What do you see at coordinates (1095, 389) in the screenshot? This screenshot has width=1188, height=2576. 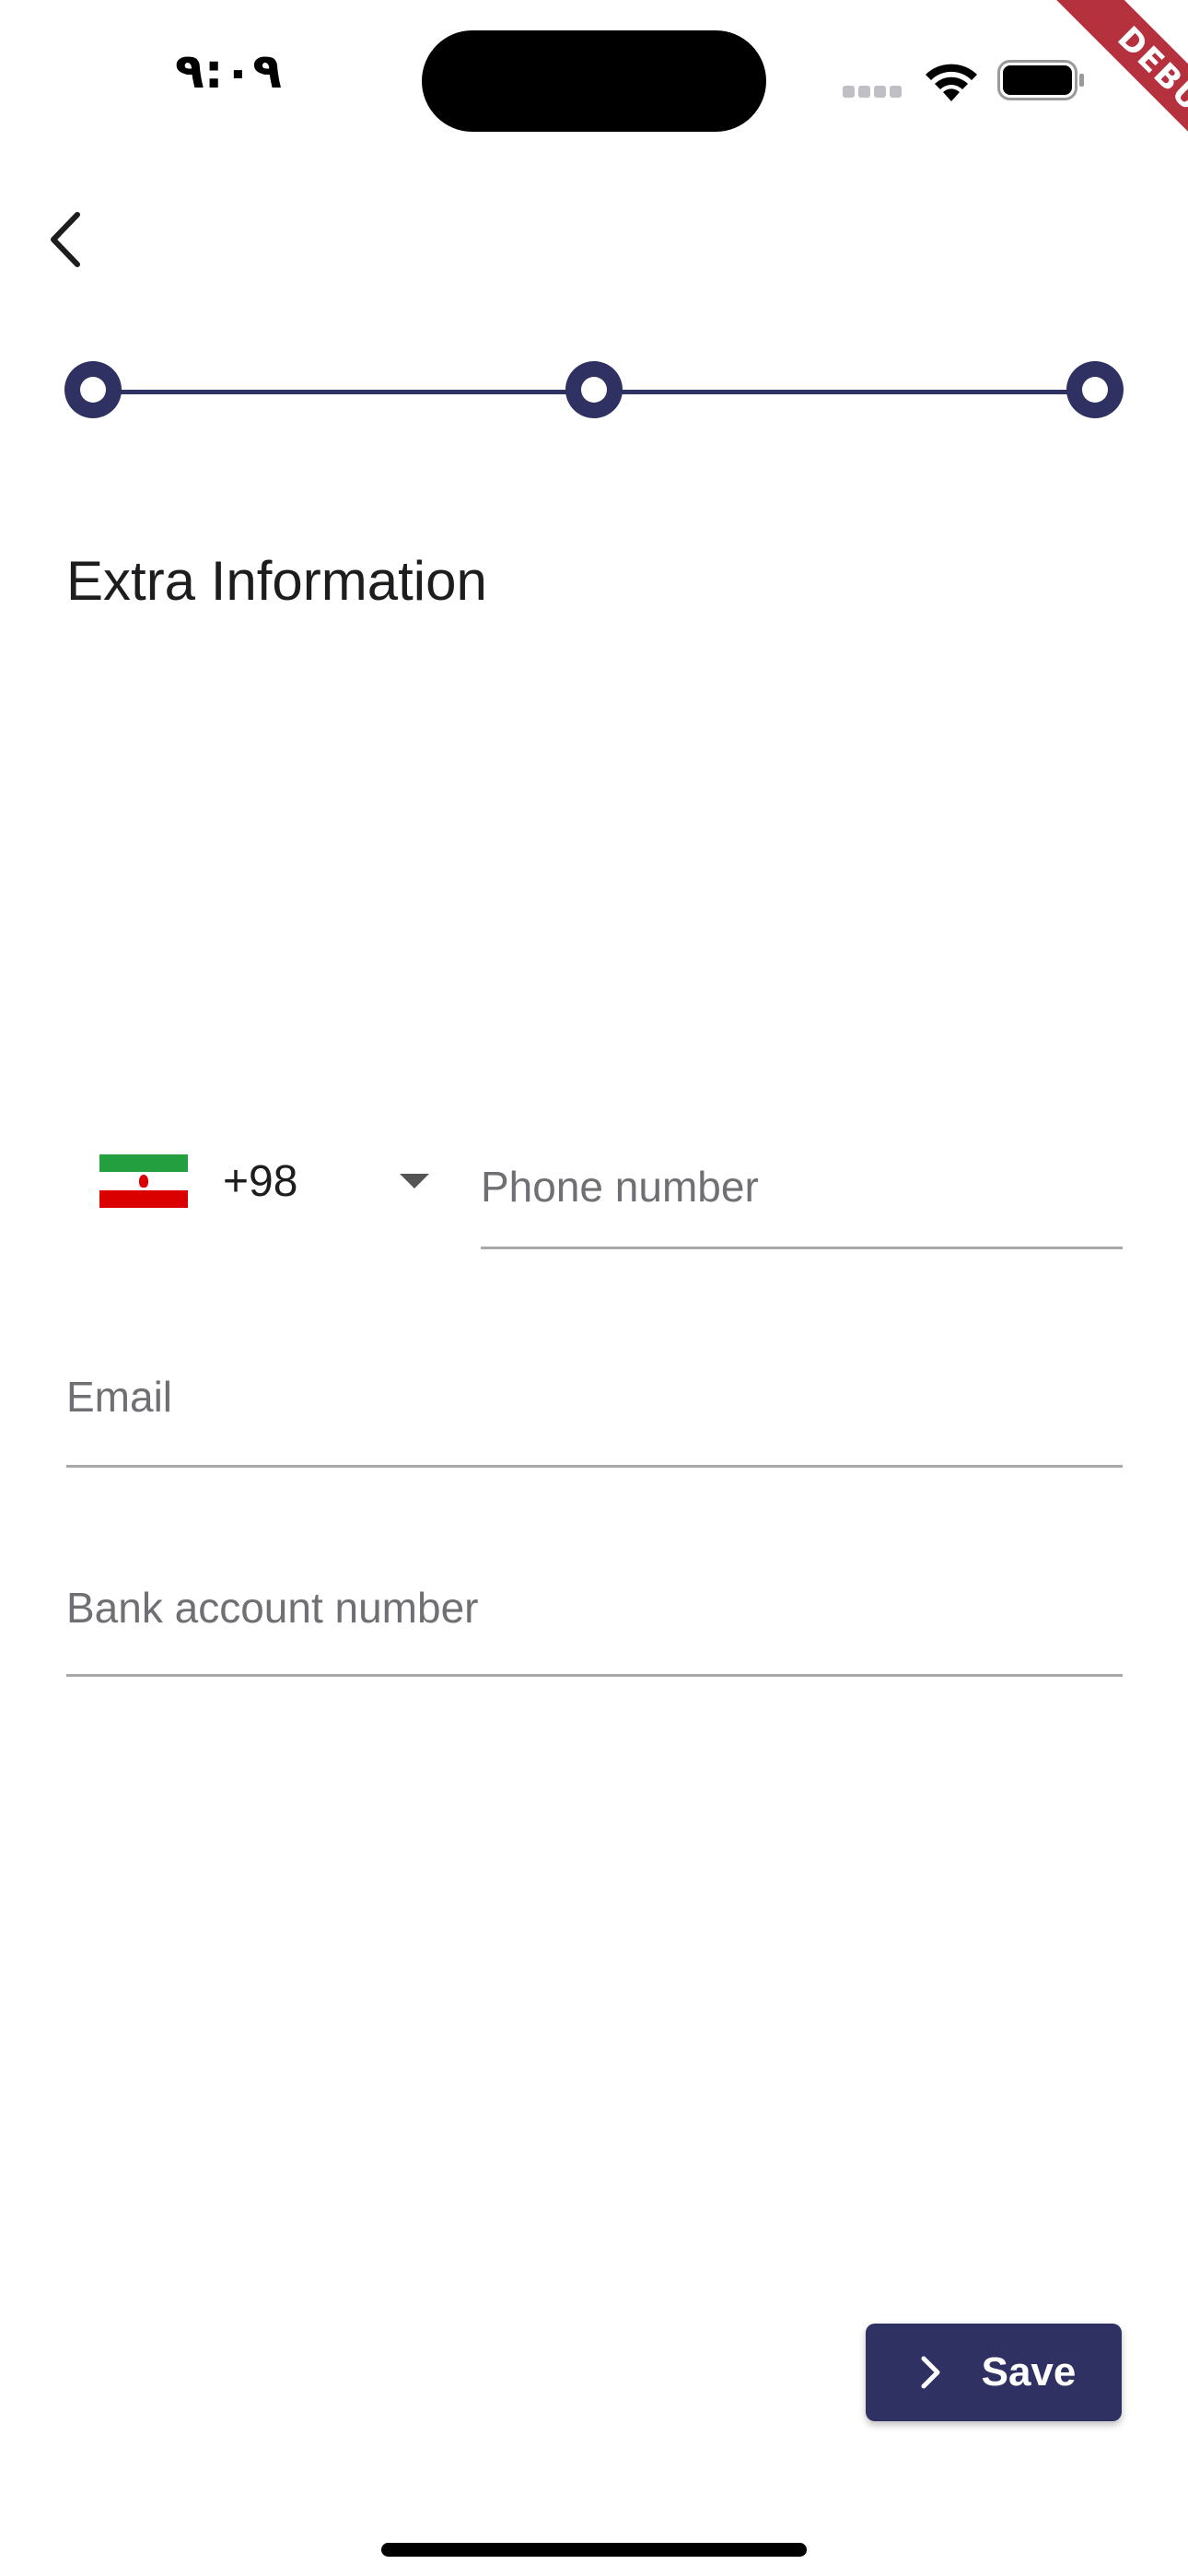 I see `step-3-indicator` at bounding box center [1095, 389].